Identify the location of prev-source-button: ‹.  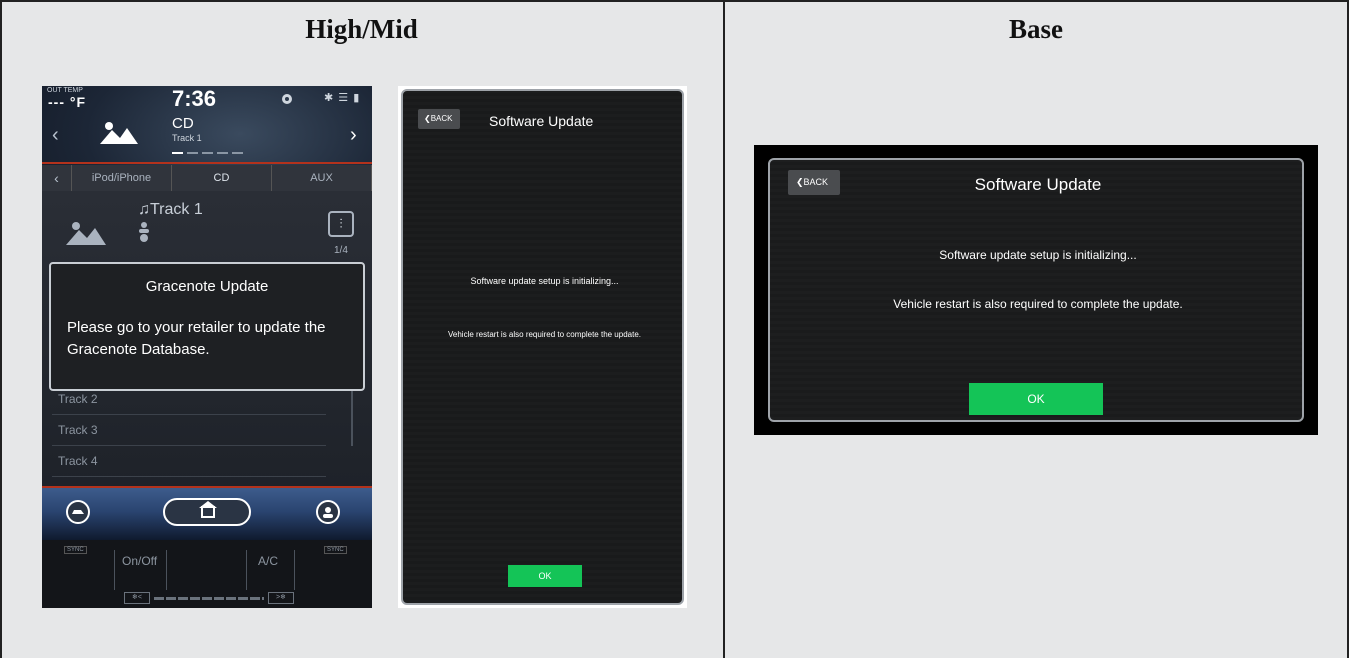
(55, 135).